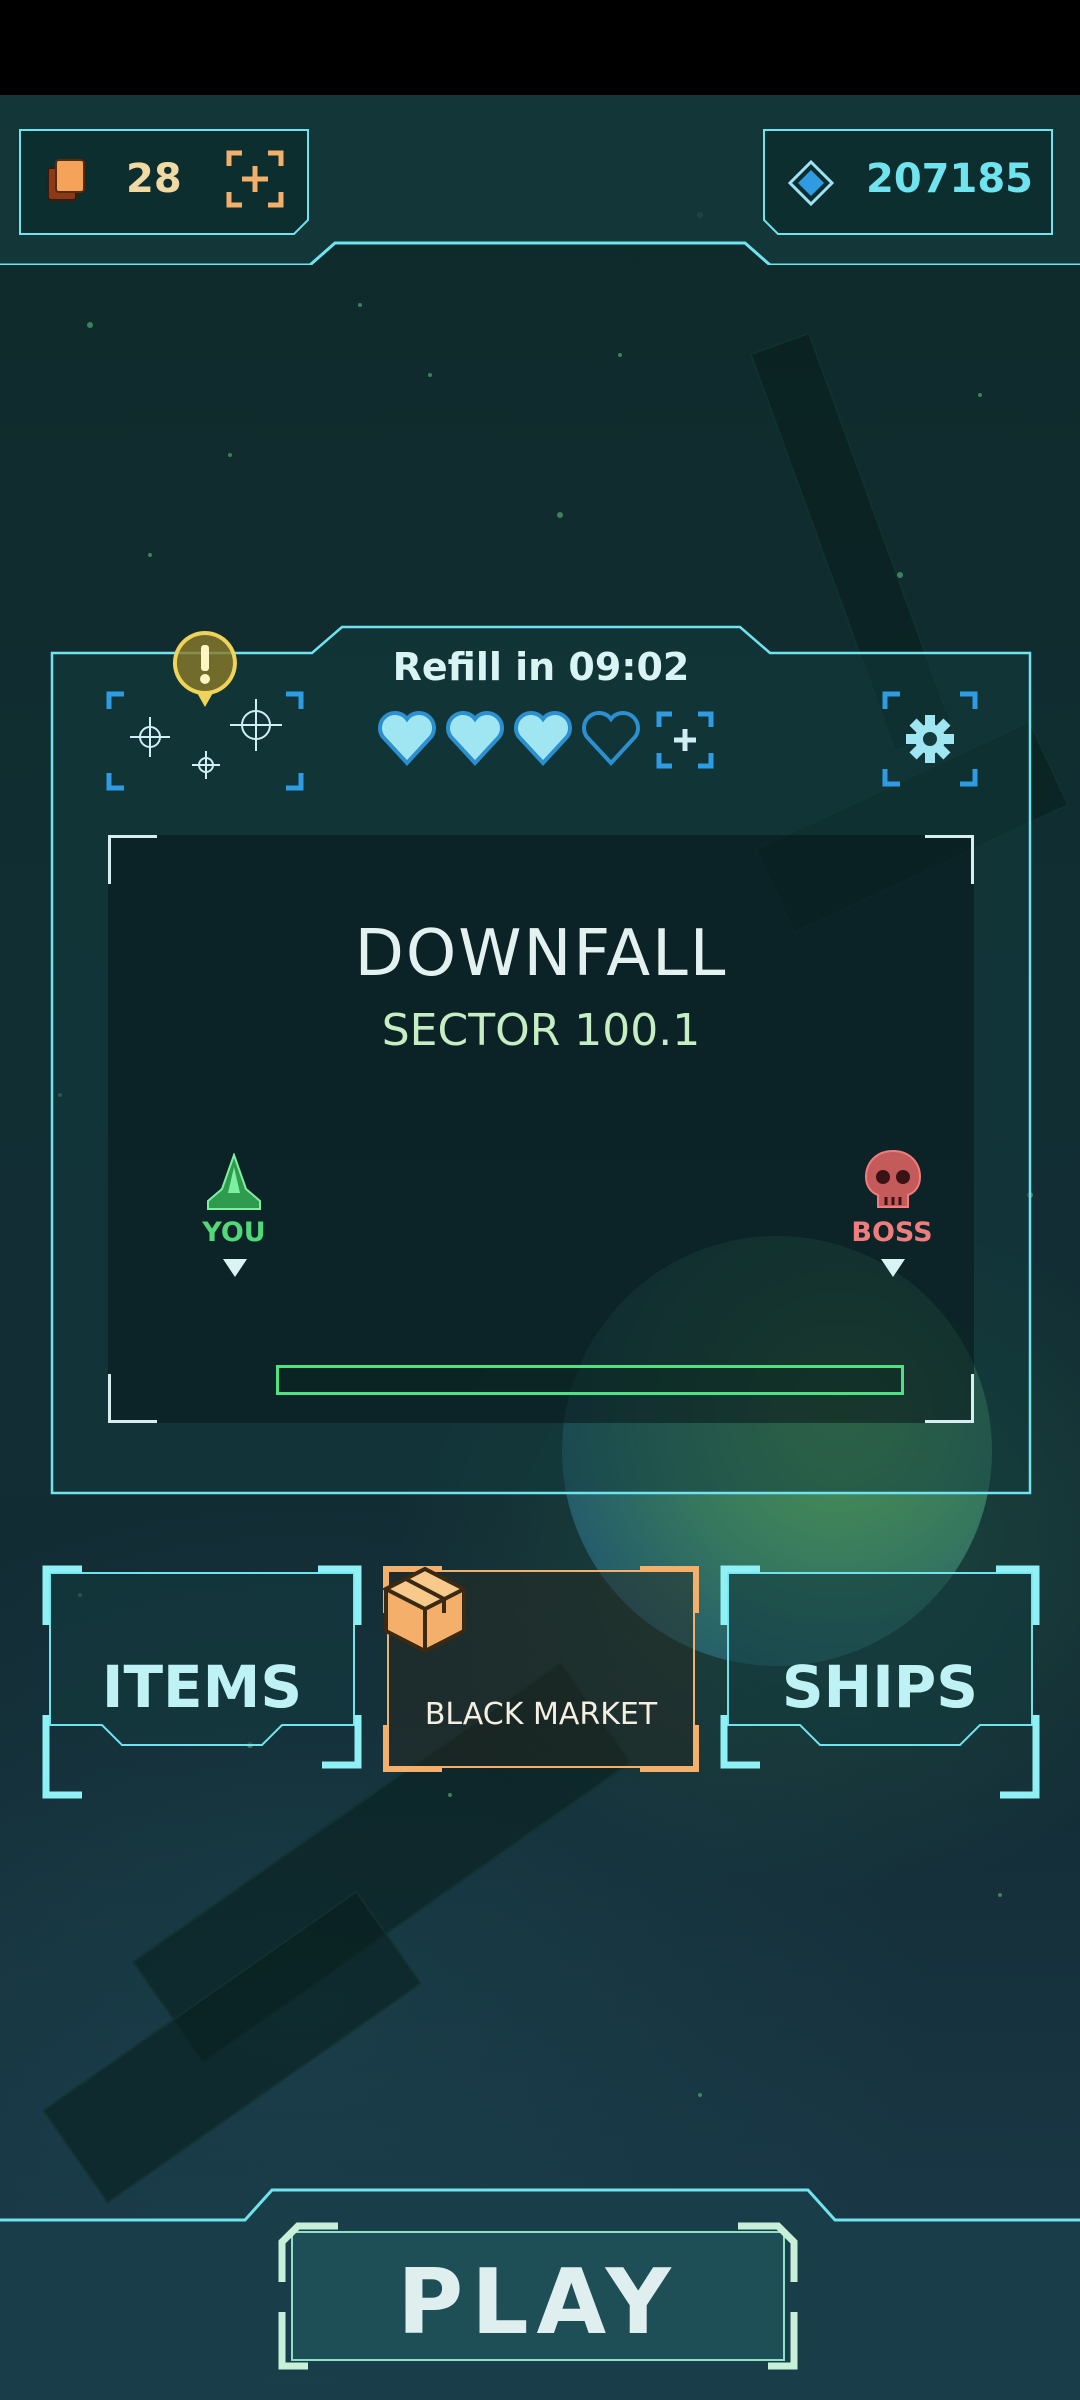 The height and width of the screenshot is (2400, 1080). What do you see at coordinates (949, 179) in the screenshot?
I see `gems-count: 207185` at bounding box center [949, 179].